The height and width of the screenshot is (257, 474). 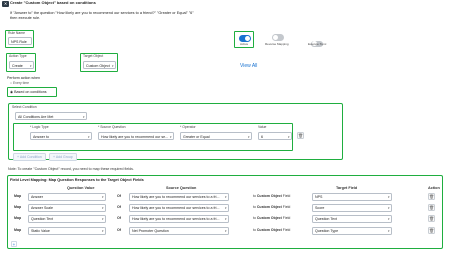 I want to click on logic-type-header: * Logic Type, so click(x=39, y=127).